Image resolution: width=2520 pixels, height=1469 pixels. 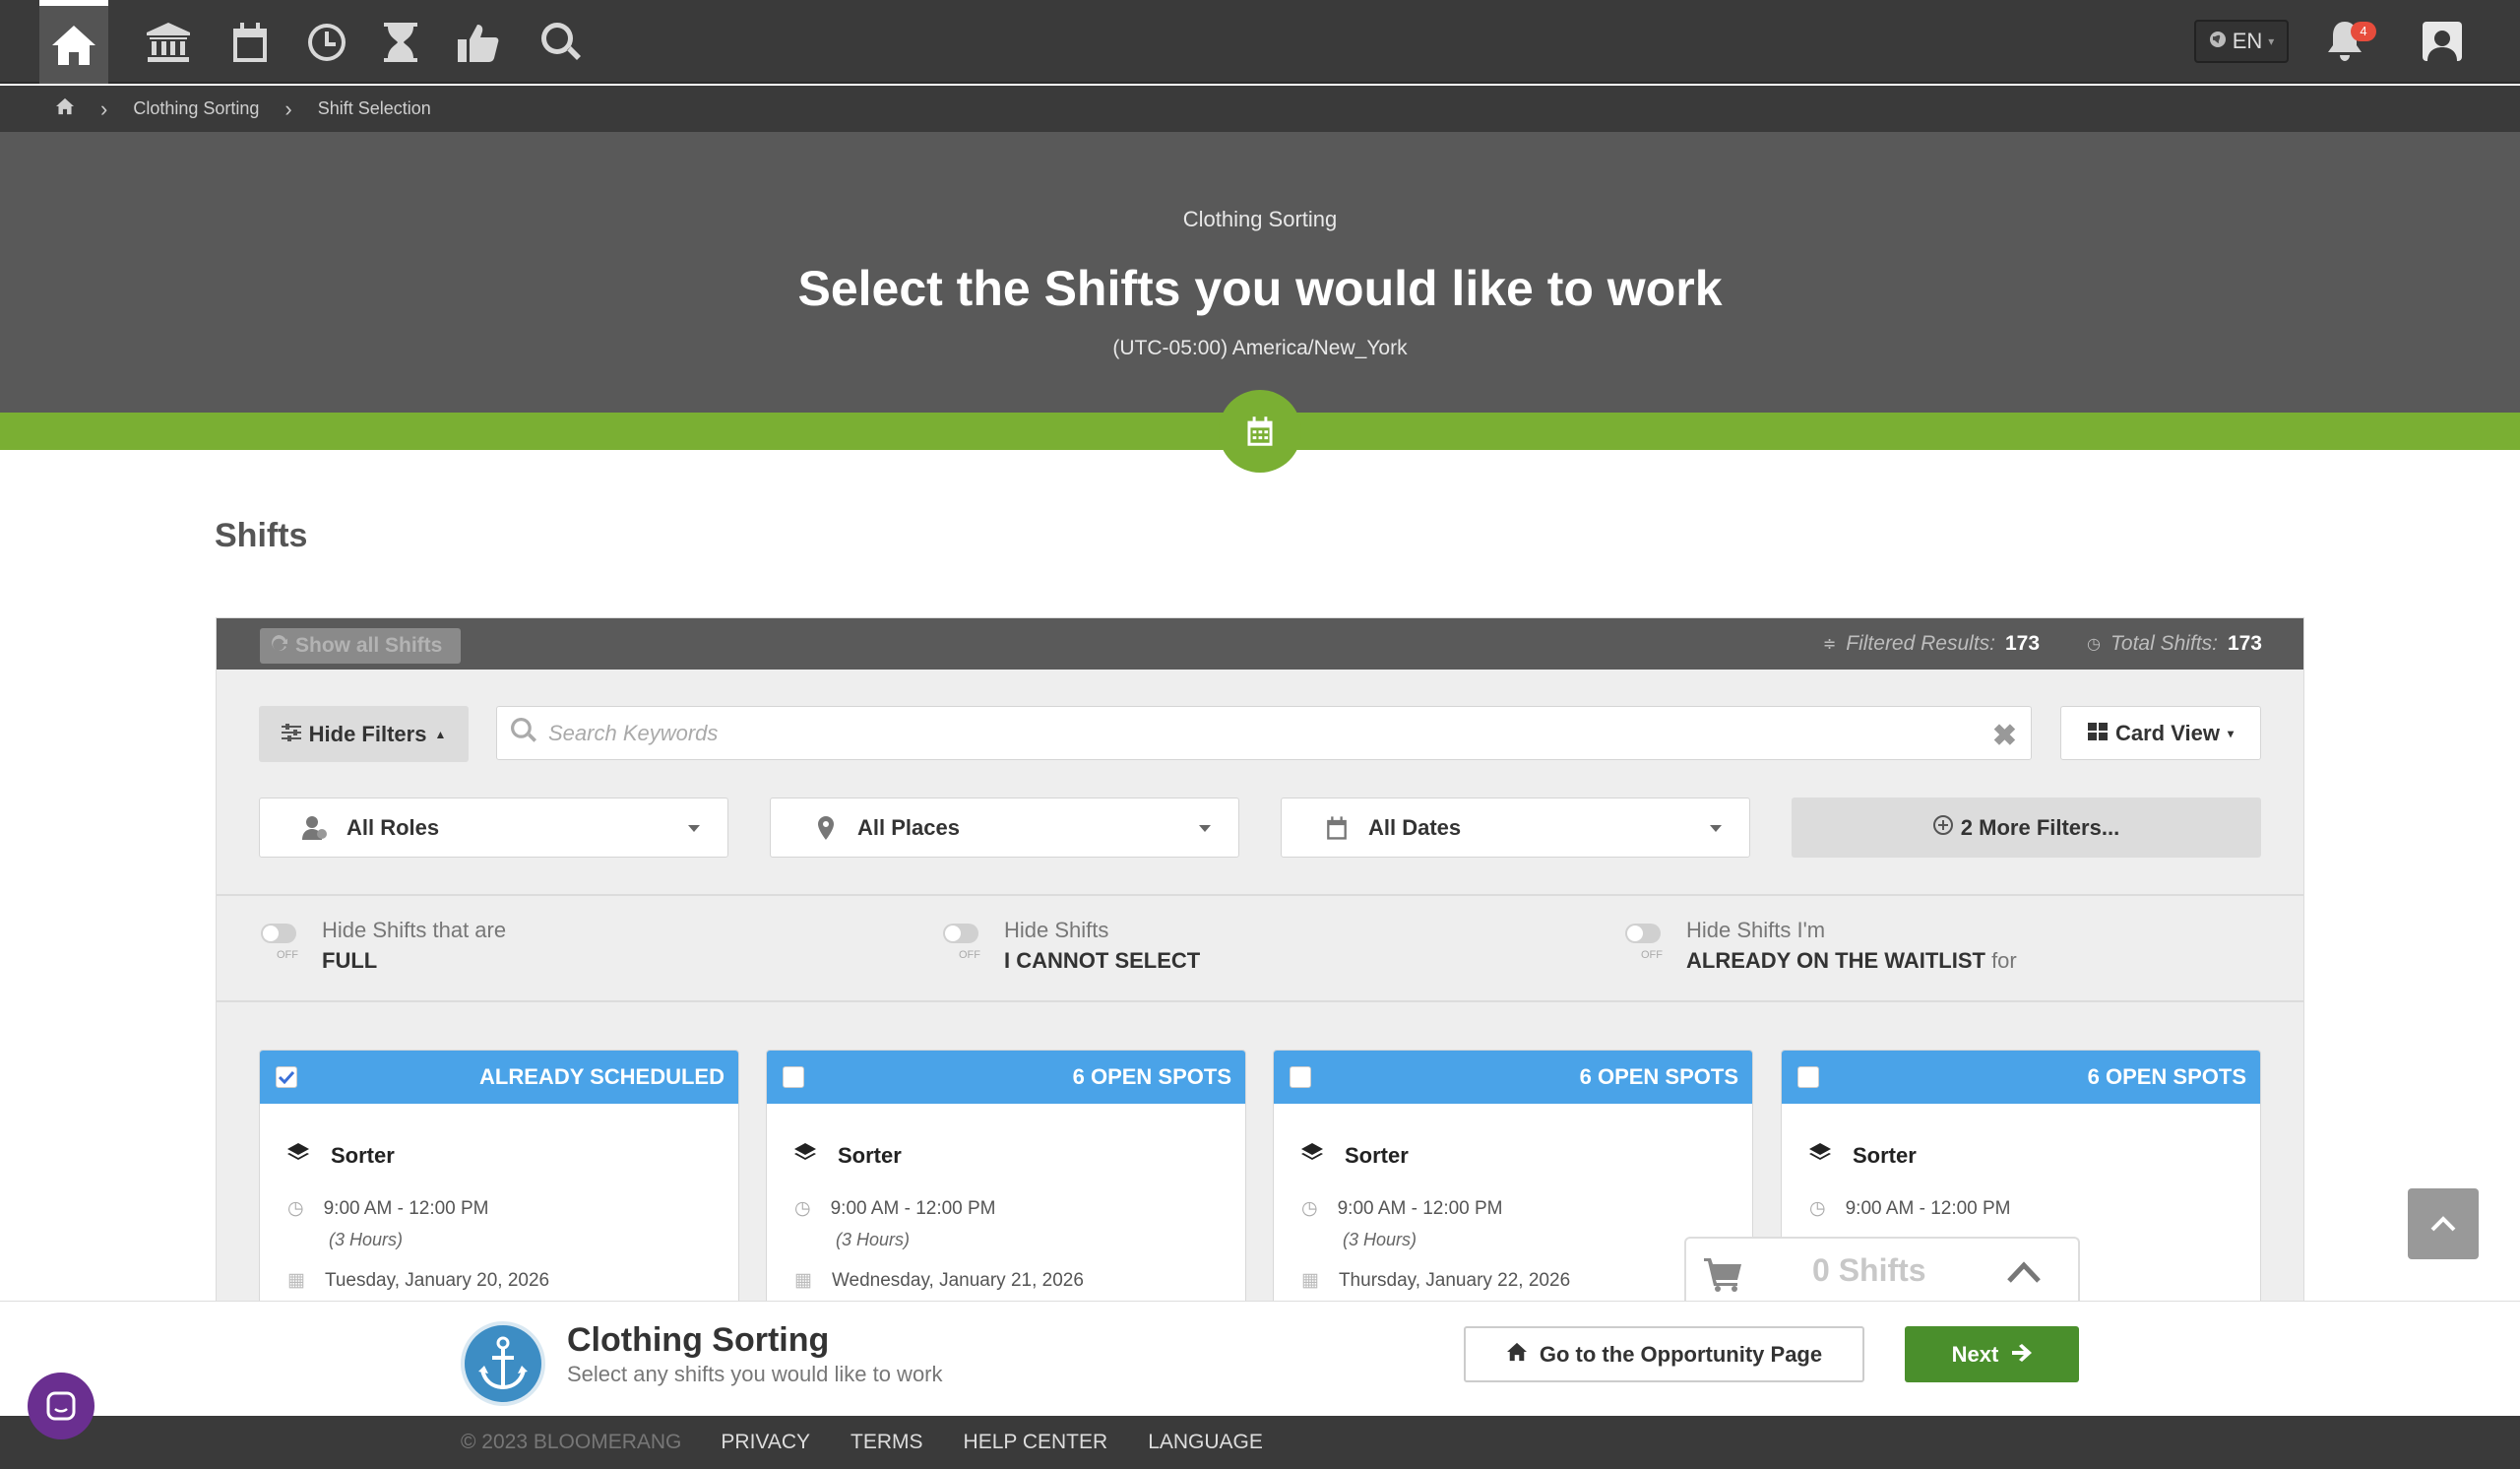 I want to click on next-button: Next, so click(x=1992, y=1354).